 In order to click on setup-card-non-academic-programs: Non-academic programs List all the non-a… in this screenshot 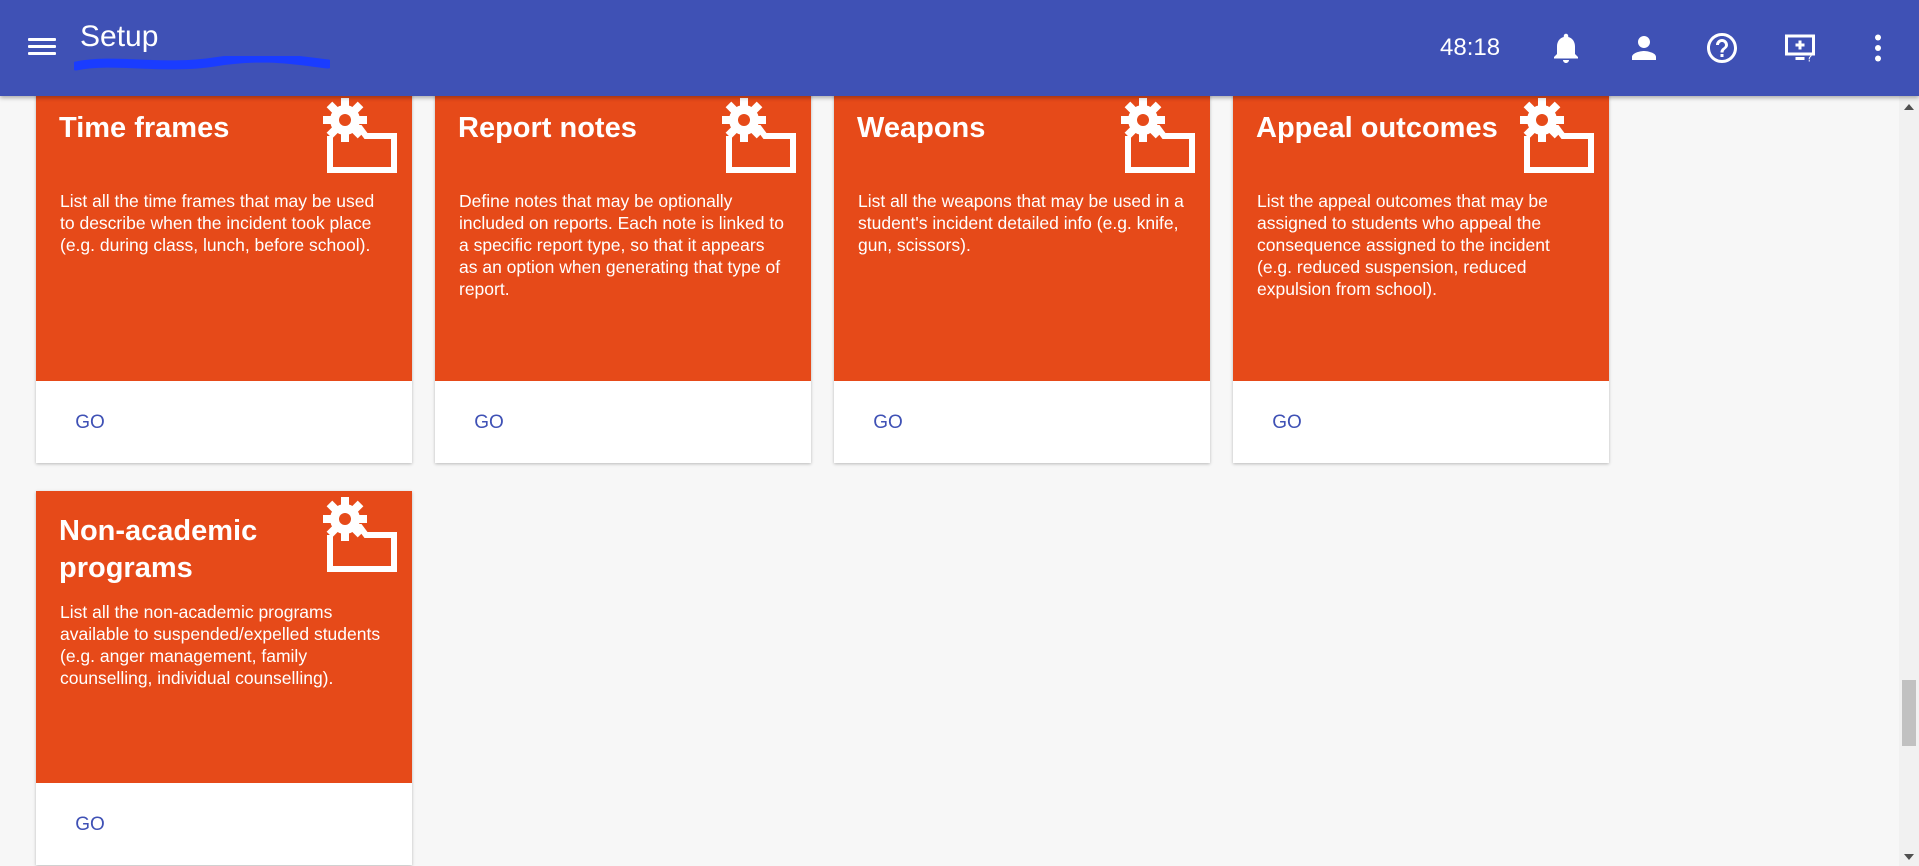, I will do `click(224, 678)`.